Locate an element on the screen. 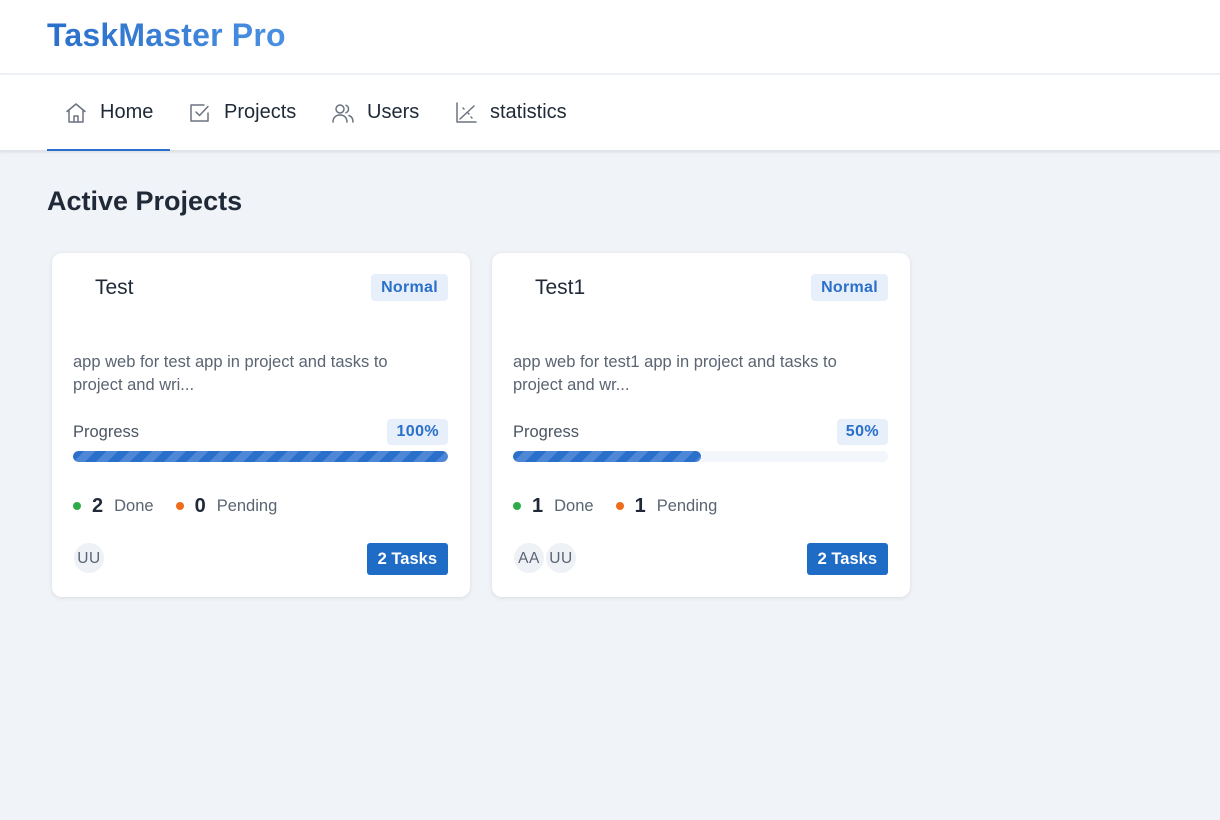 This screenshot has width=1220, height=820. done-count: 2 is located at coordinates (98, 505).